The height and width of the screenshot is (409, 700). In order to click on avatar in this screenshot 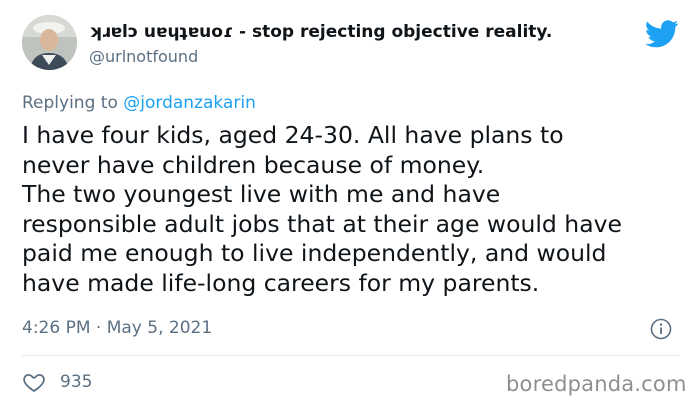, I will do `click(49, 42)`.